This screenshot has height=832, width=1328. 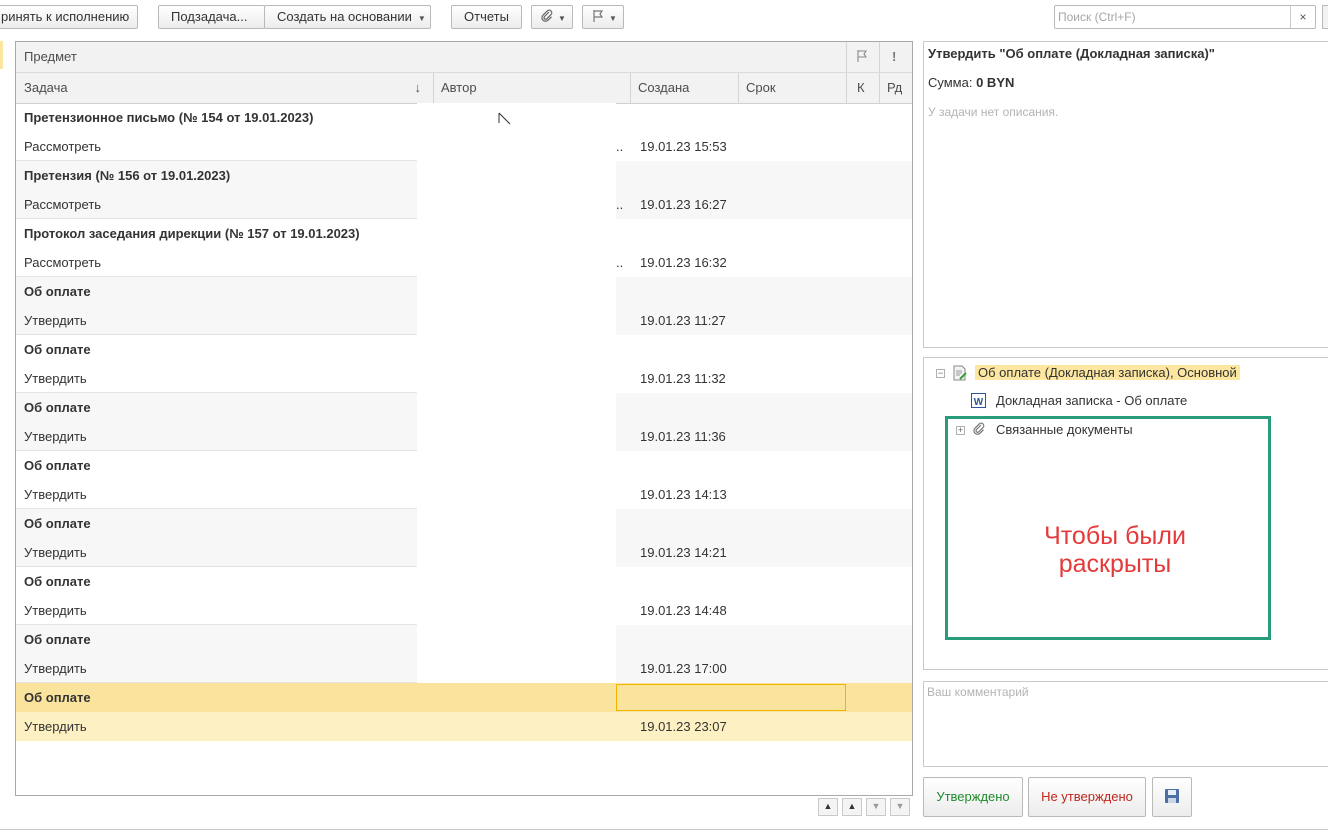 What do you see at coordinates (431, 57) in the screenshot?
I see `column-header-subject: Предмет` at bounding box center [431, 57].